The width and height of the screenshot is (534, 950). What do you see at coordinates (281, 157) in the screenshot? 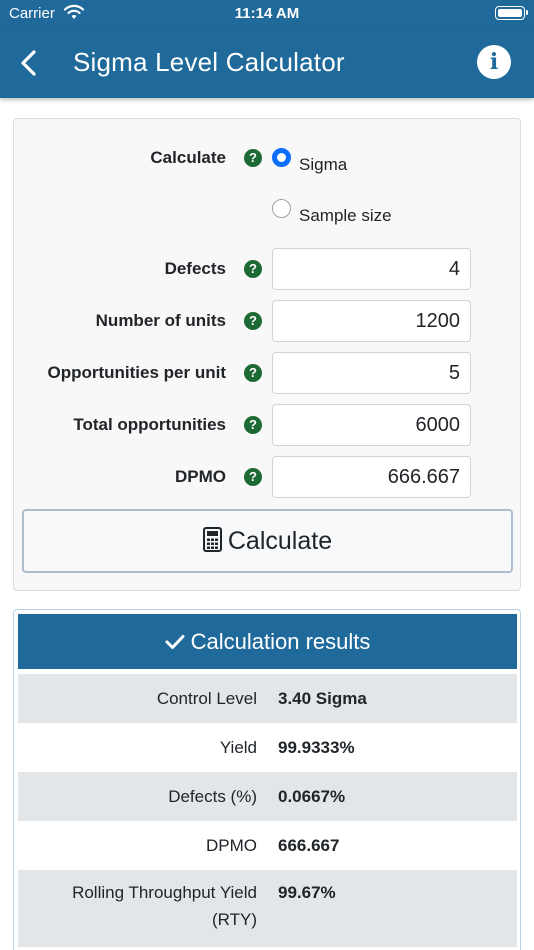
I see `radio-sigma` at bounding box center [281, 157].